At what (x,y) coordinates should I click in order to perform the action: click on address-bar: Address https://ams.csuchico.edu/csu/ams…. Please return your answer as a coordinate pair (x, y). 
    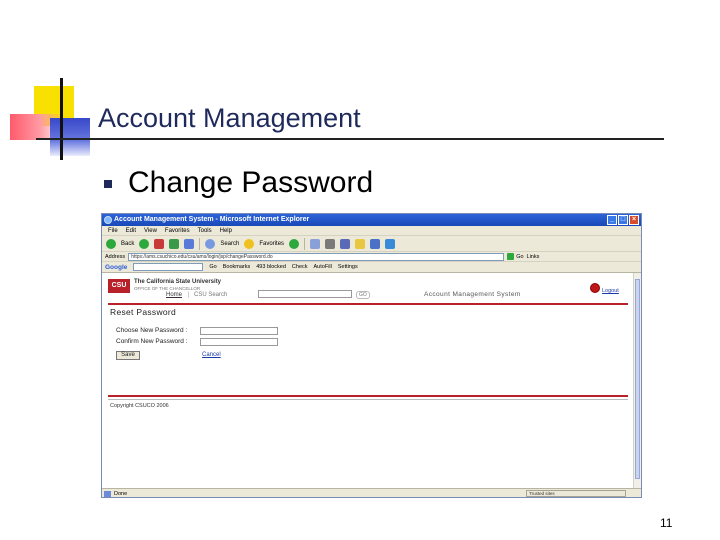
    Looking at the image, I should click on (371, 257).